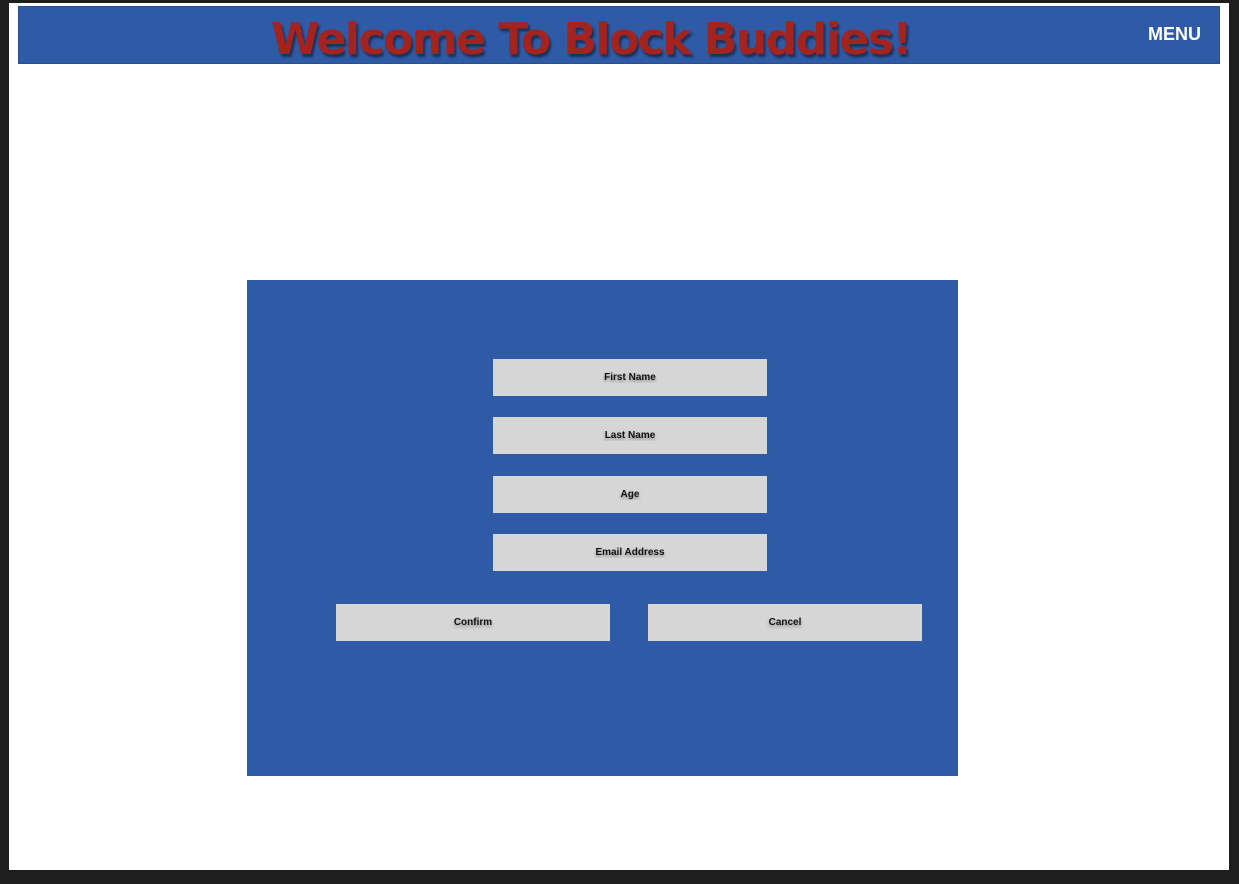 This screenshot has width=1239, height=884. I want to click on confirm-button: Confirm, so click(473, 622).